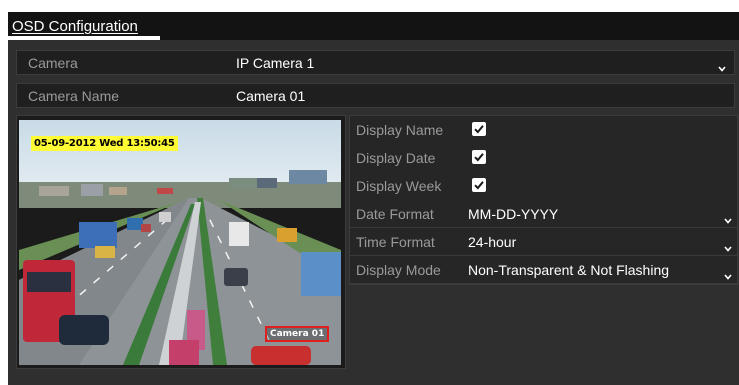 Image resolution: width=739 pixels, height=385 pixels. Describe the element at coordinates (373, 26) in the screenshot. I see `title-bar: OSD Configuration` at that location.